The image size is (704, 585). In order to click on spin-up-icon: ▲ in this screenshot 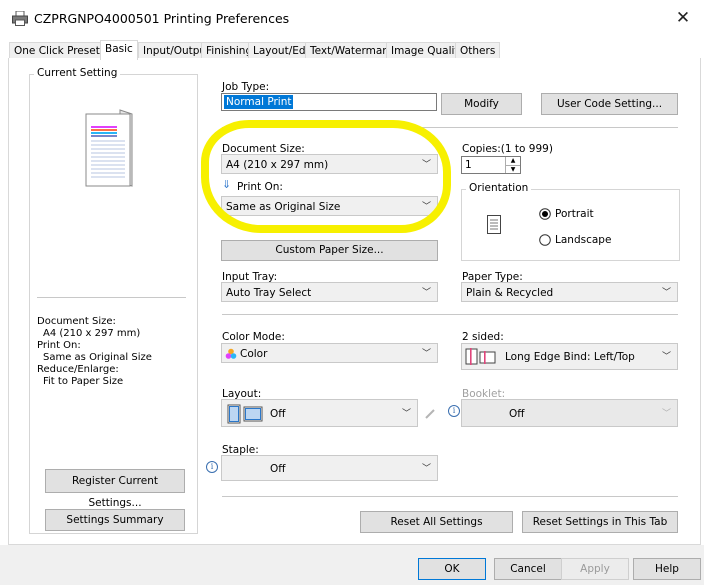, I will do `click(513, 161)`.